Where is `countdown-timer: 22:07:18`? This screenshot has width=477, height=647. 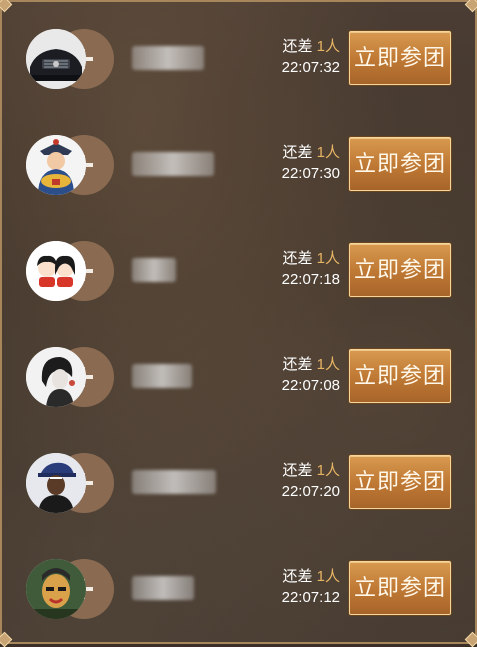 countdown-timer: 22:07:18 is located at coordinates (310, 279).